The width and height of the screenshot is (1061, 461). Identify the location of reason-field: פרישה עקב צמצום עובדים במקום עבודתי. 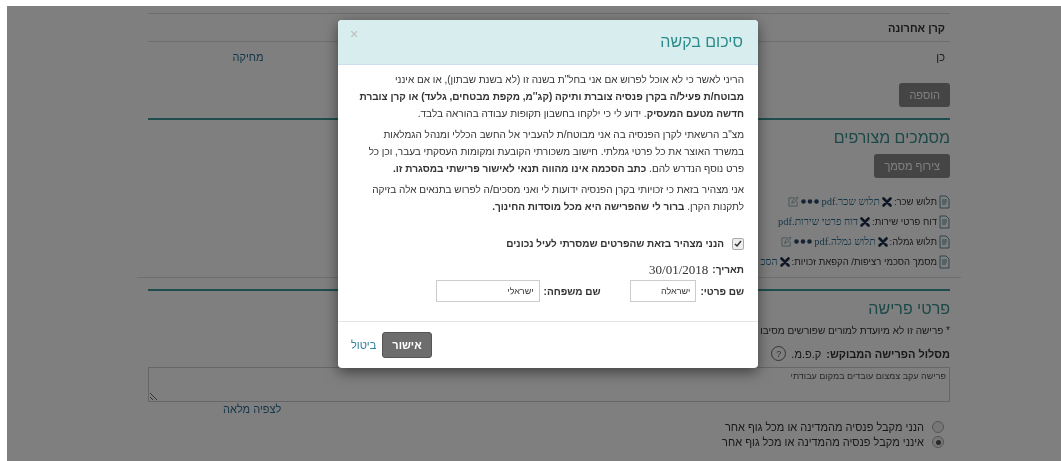
(549, 384).